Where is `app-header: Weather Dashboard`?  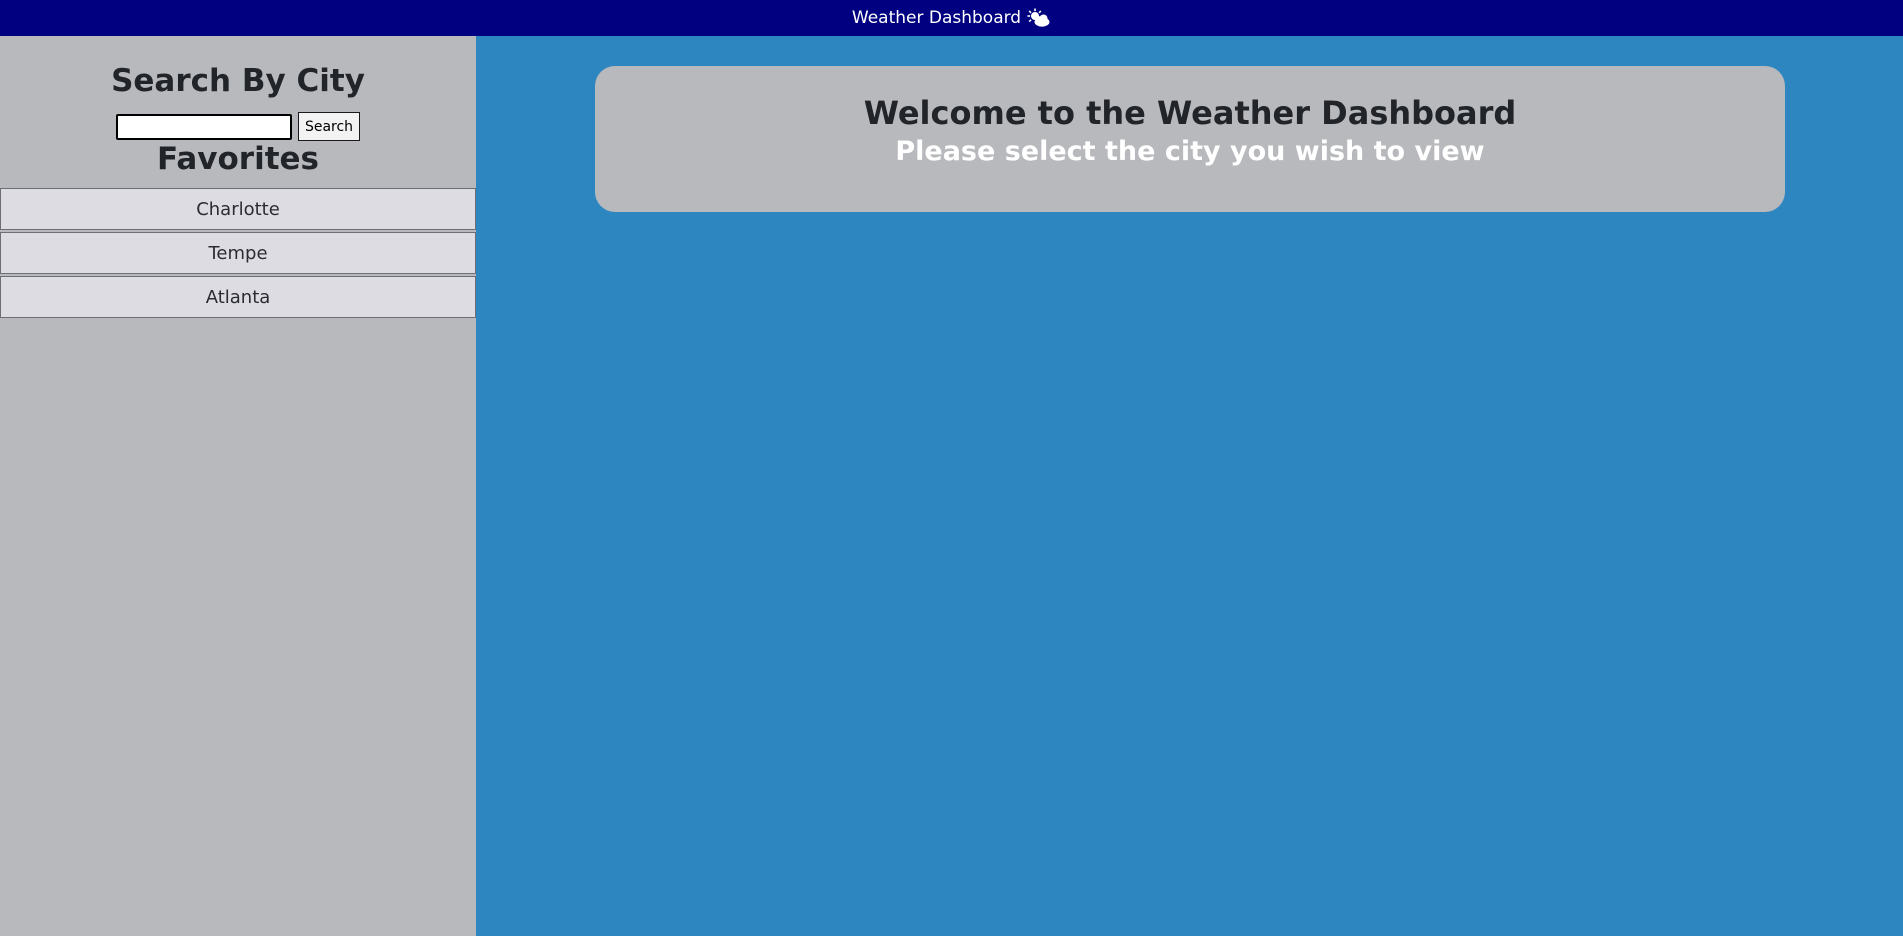 app-header: Weather Dashboard is located at coordinates (951, 18).